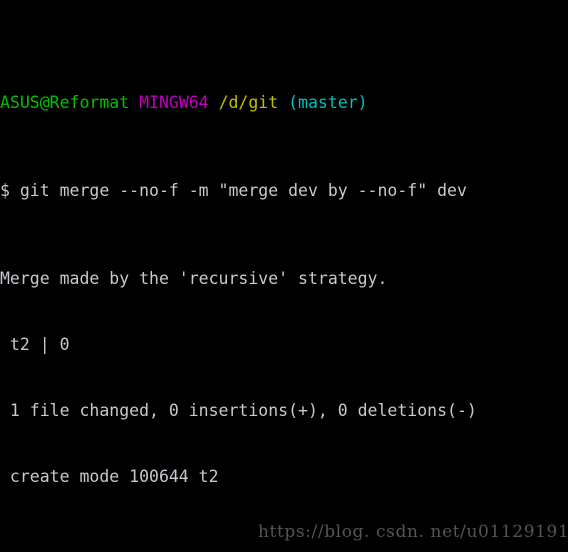  Describe the element at coordinates (413, 532) in the screenshot. I see `watermark-url: https://blog. csdn. net/u011291916` at that location.